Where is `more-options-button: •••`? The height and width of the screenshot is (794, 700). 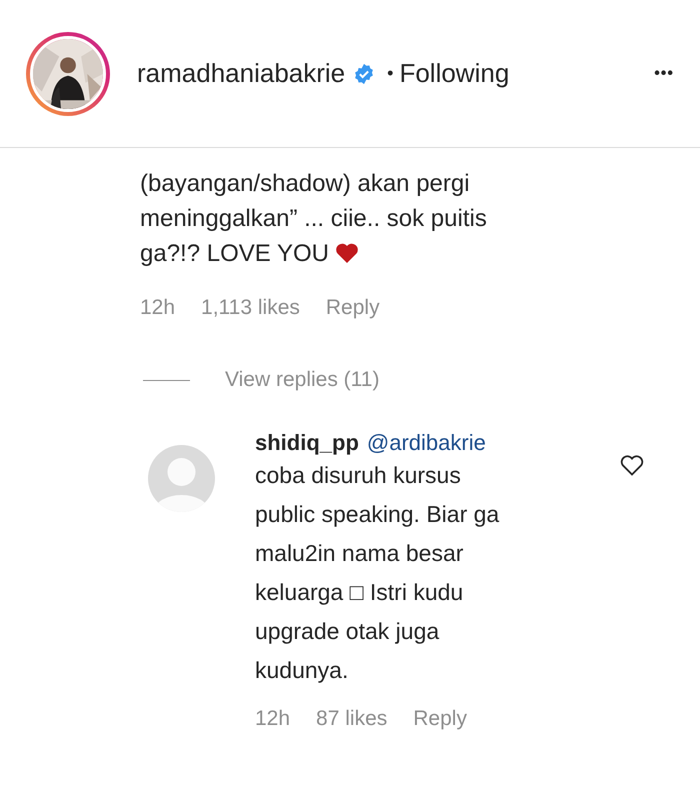
more-options-button: ••• is located at coordinates (664, 73).